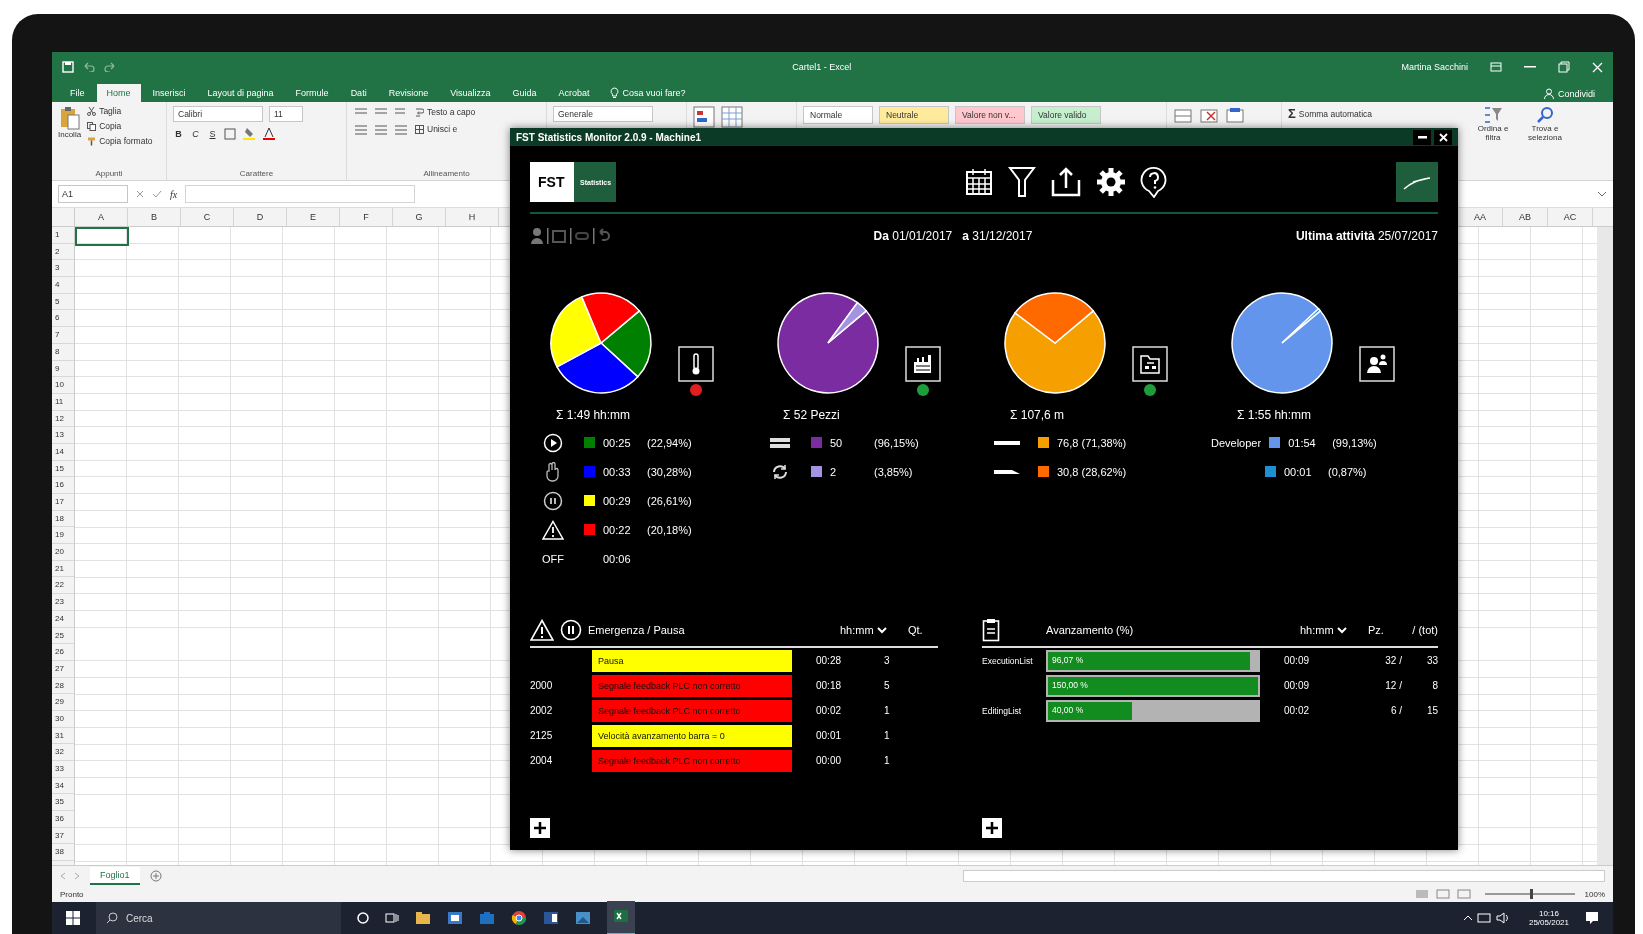 Image resolution: width=1643 pixels, height=934 pixels. What do you see at coordinates (68, 67) in the screenshot?
I see `save-icon` at bounding box center [68, 67].